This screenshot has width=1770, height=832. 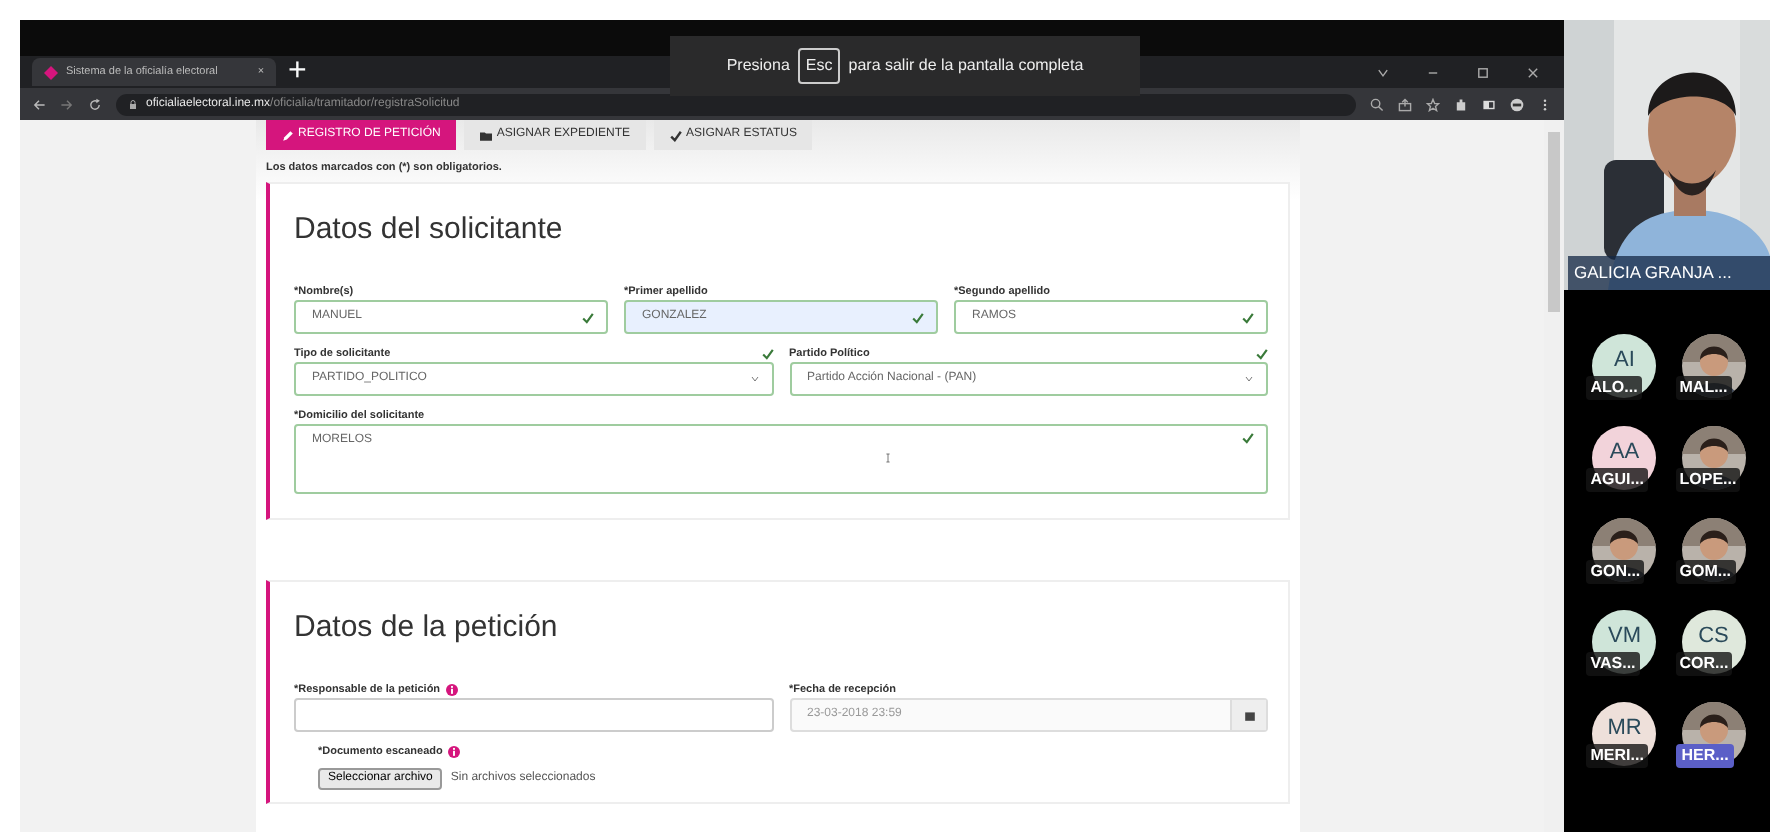 What do you see at coordinates (39, 104) in the screenshot?
I see `back-icon` at bounding box center [39, 104].